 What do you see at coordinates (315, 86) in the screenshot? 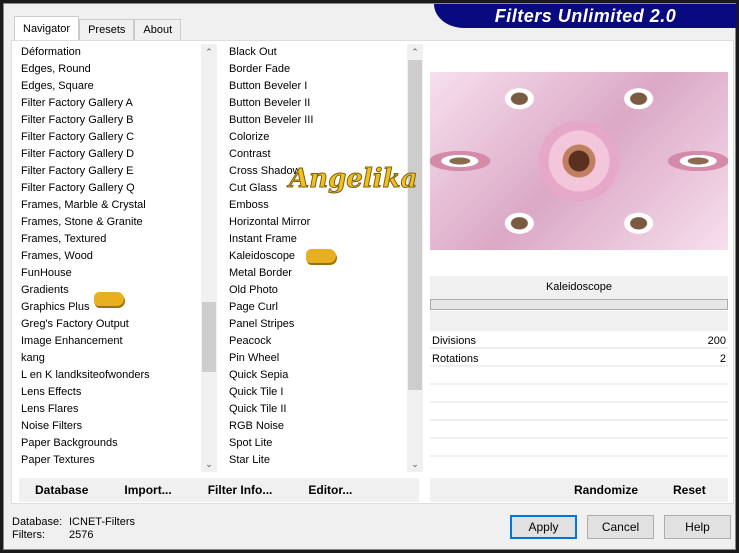
I see `list-item: Button Beveler I` at bounding box center [315, 86].